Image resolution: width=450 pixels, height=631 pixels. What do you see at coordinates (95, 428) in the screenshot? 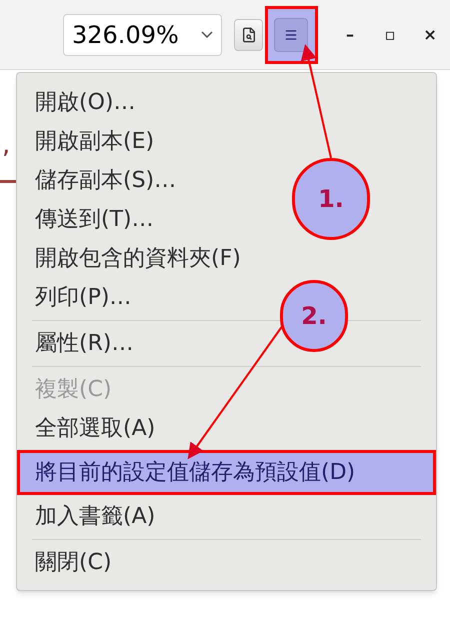
I see `menu-item: 全部選取(A)` at bounding box center [95, 428].